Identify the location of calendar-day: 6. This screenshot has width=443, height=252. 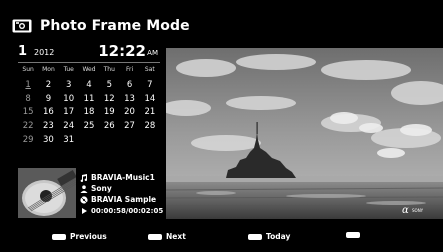
(129, 86).